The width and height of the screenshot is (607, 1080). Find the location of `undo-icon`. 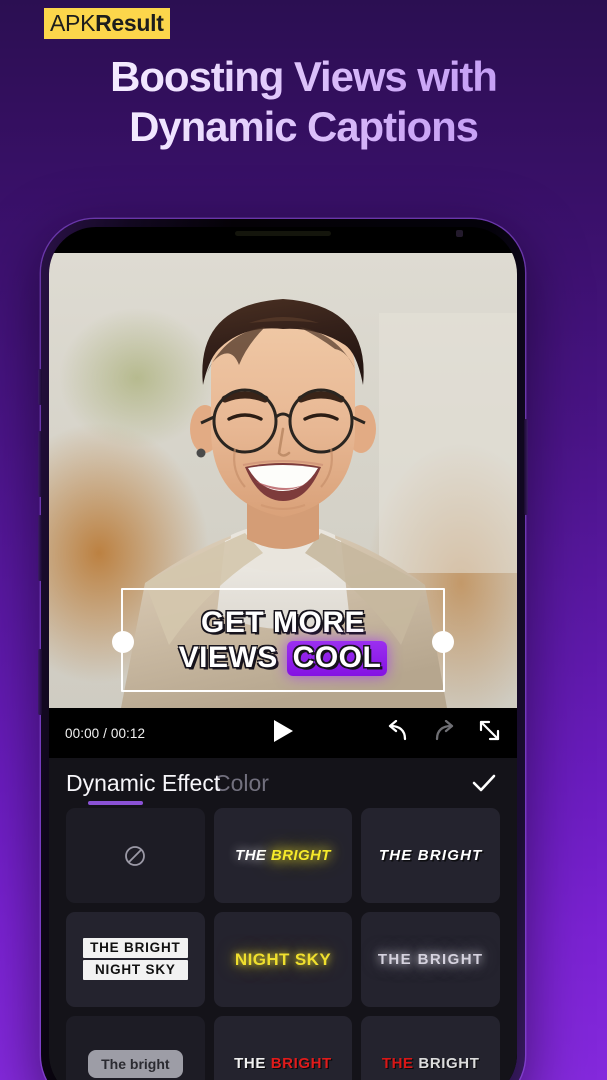

undo-icon is located at coordinates (398, 733).